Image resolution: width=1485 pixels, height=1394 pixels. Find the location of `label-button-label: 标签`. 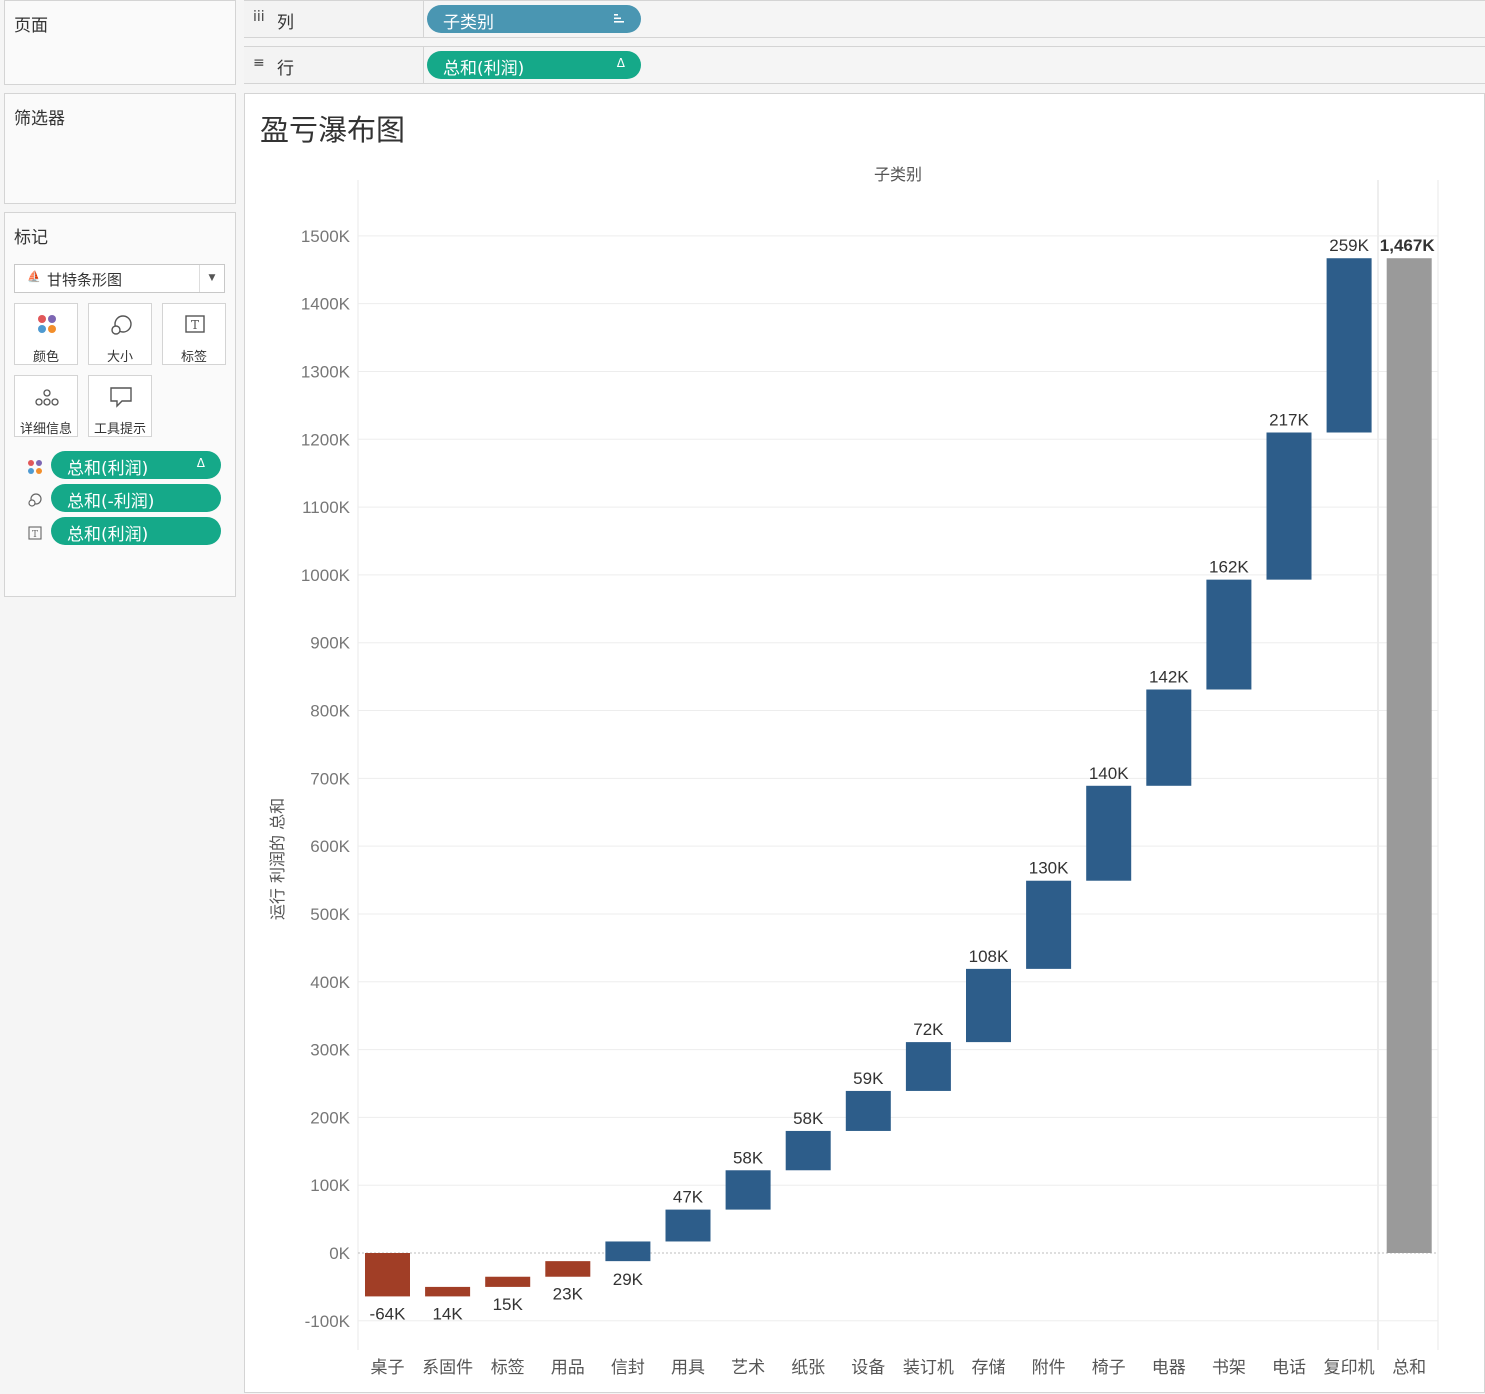

label-button-label: 标签 is located at coordinates (193, 357).